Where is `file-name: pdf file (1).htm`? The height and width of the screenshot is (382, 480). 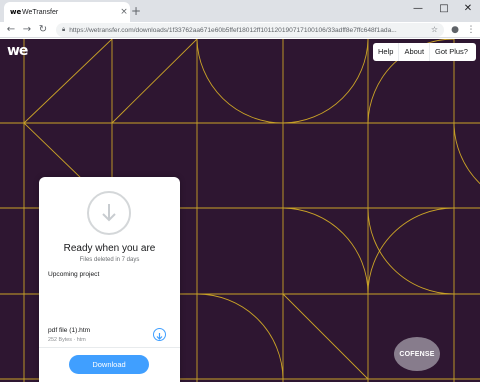 file-name: pdf file (1).htm is located at coordinates (69, 330).